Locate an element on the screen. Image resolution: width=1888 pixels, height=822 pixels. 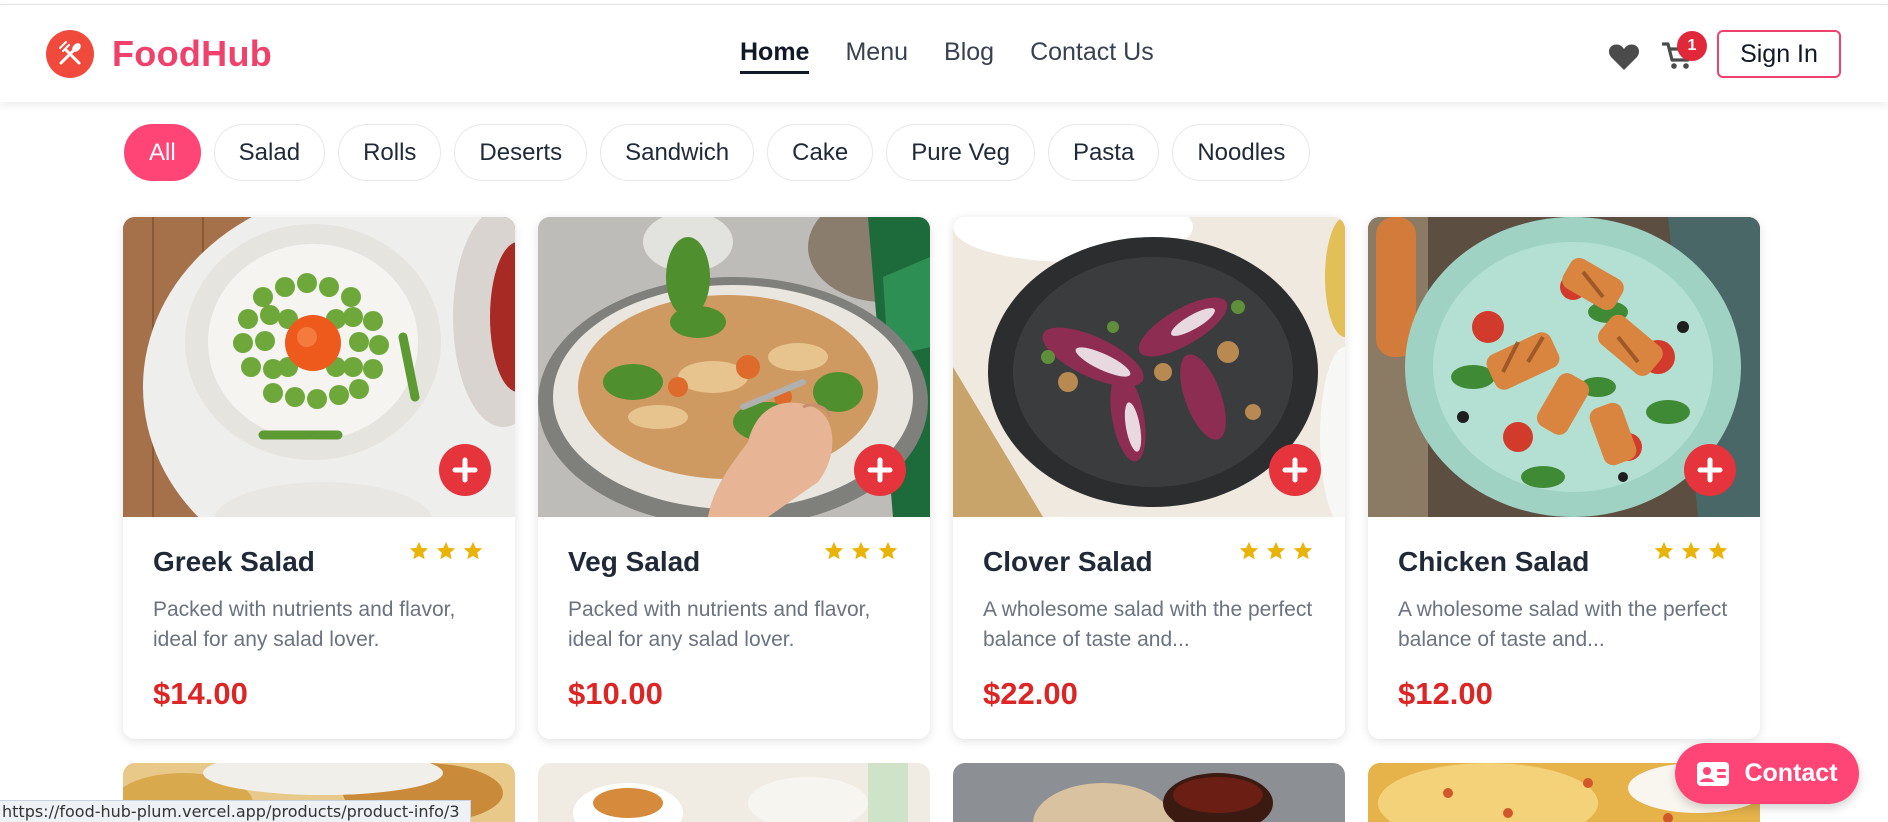
category-chip-rolls: Rolls is located at coordinates (390, 152).